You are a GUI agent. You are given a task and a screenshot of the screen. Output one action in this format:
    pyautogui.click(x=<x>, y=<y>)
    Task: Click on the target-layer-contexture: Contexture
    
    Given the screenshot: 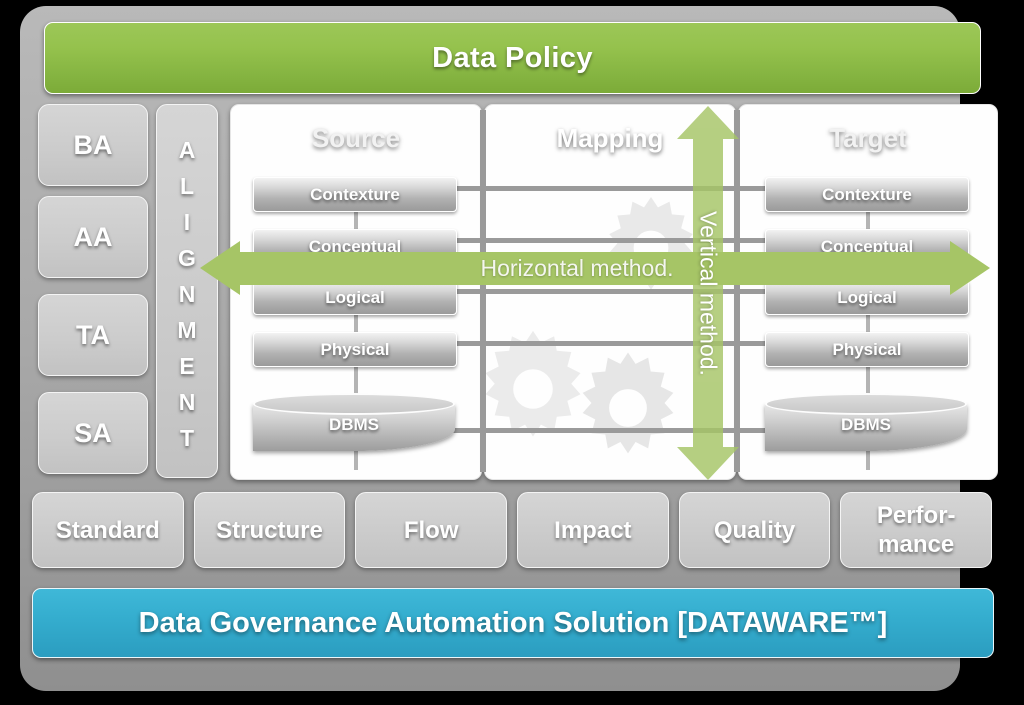 What is the action you would take?
    pyautogui.click(x=867, y=194)
    